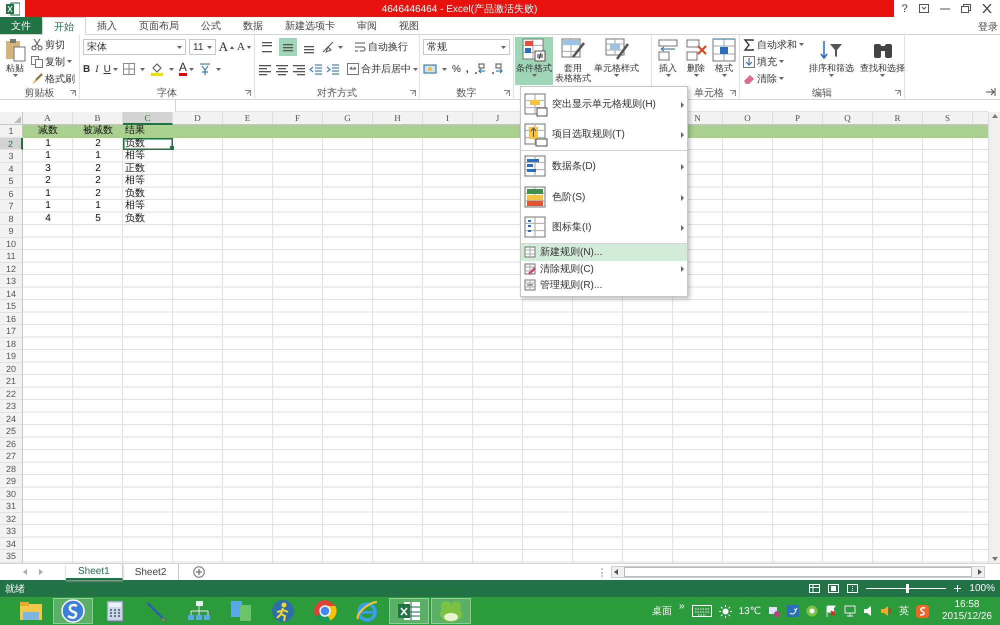 The image size is (1000, 625). I want to click on row-header: 35, so click(11, 556).